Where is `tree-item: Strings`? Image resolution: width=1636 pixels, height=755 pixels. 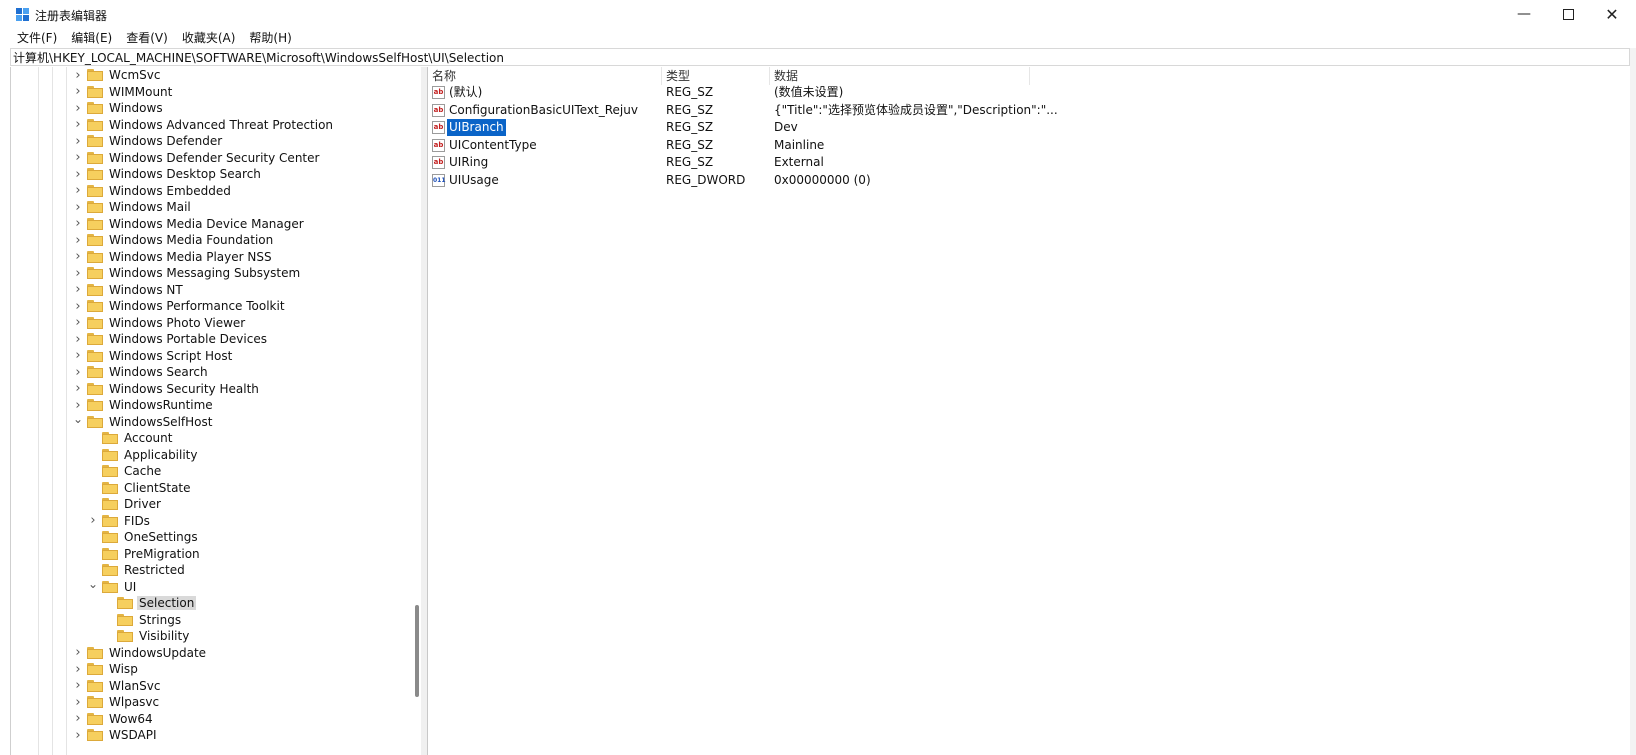
tree-item: Strings is located at coordinates (143, 620).